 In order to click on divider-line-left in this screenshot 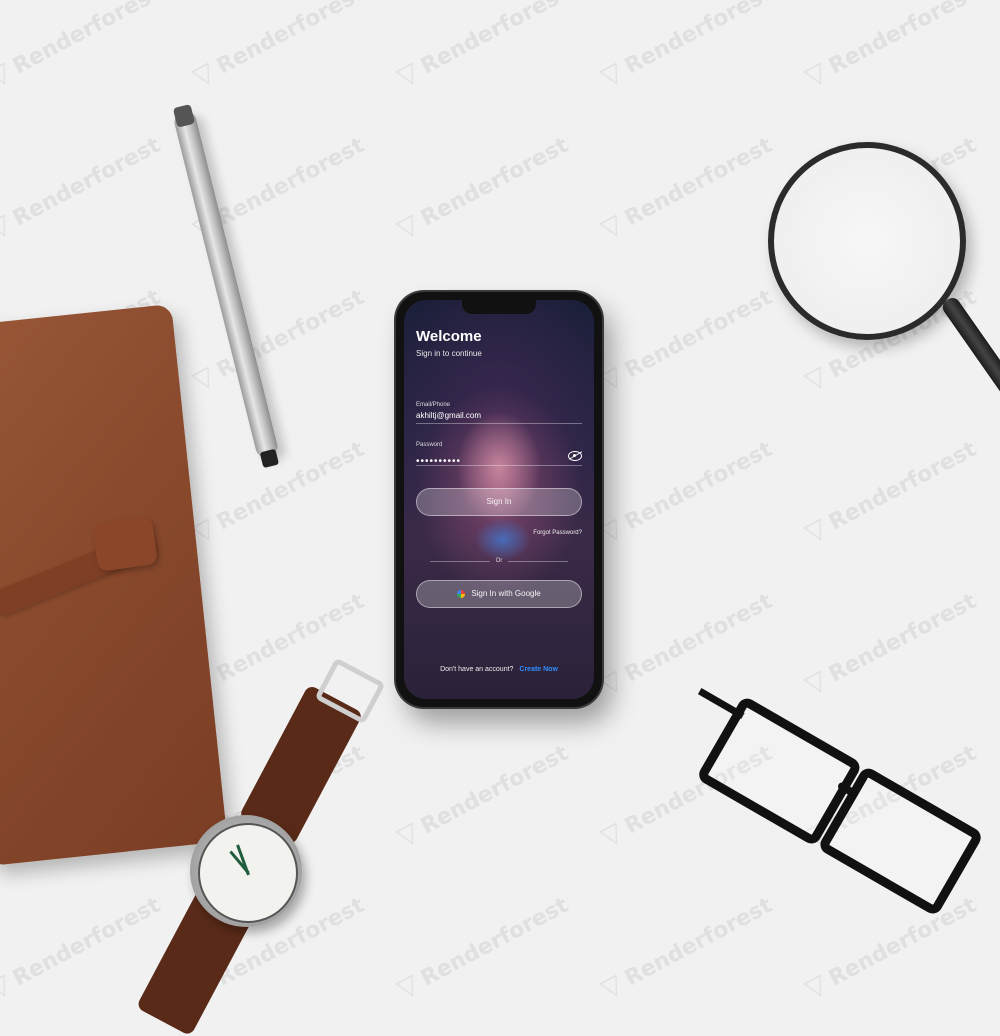, I will do `click(459, 561)`.